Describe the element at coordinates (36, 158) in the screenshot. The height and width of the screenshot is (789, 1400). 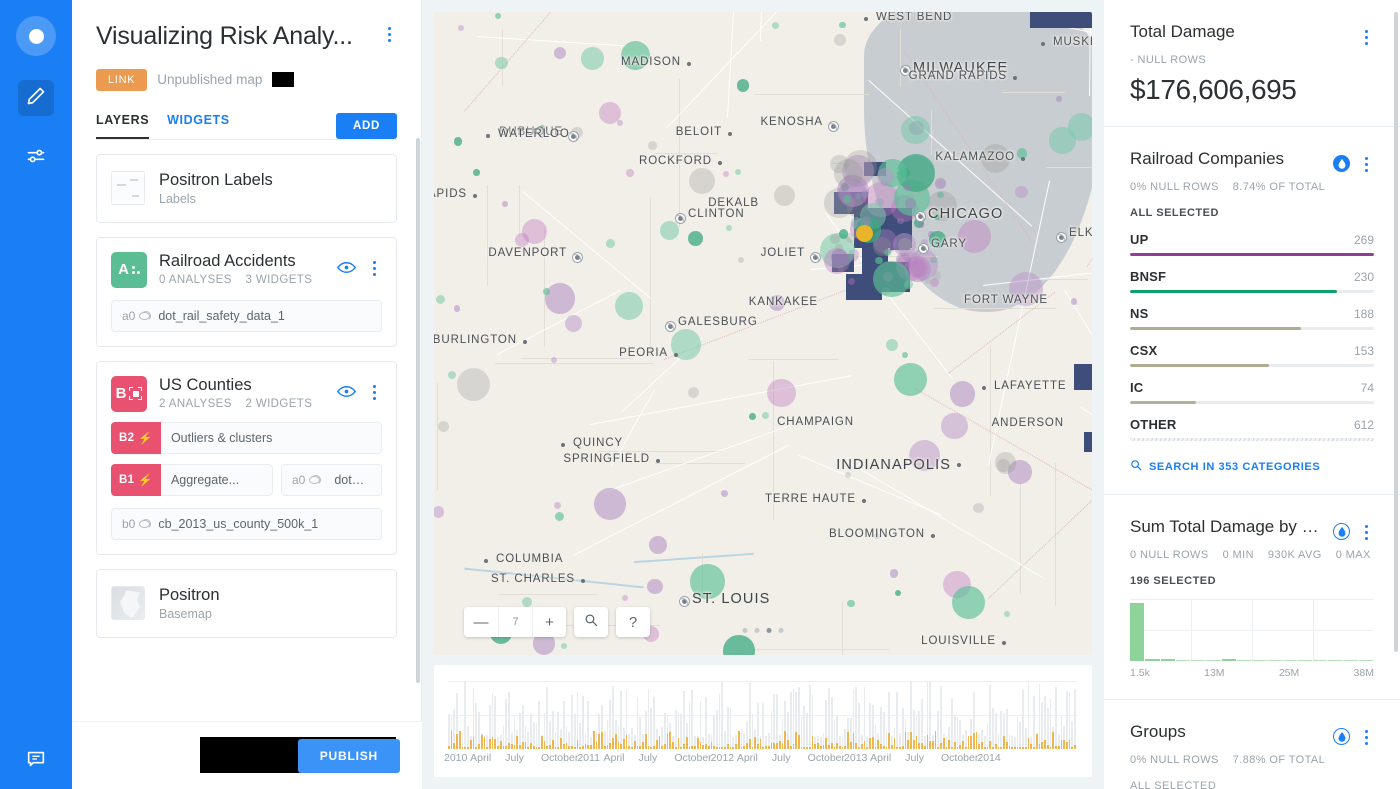
I see `rail-item-settings` at that location.